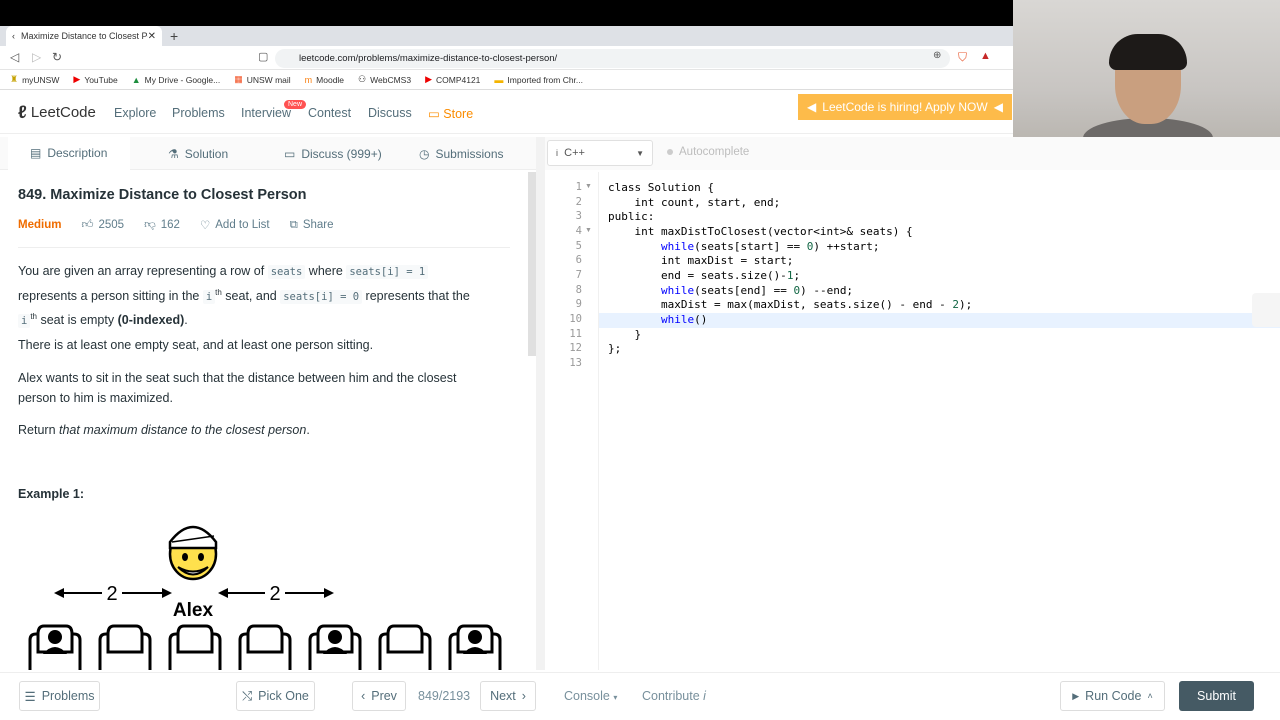 This screenshot has width=1280, height=720. Describe the element at coordinates (578, 289) in the screenshot. I see `line-number: 8` at that location.